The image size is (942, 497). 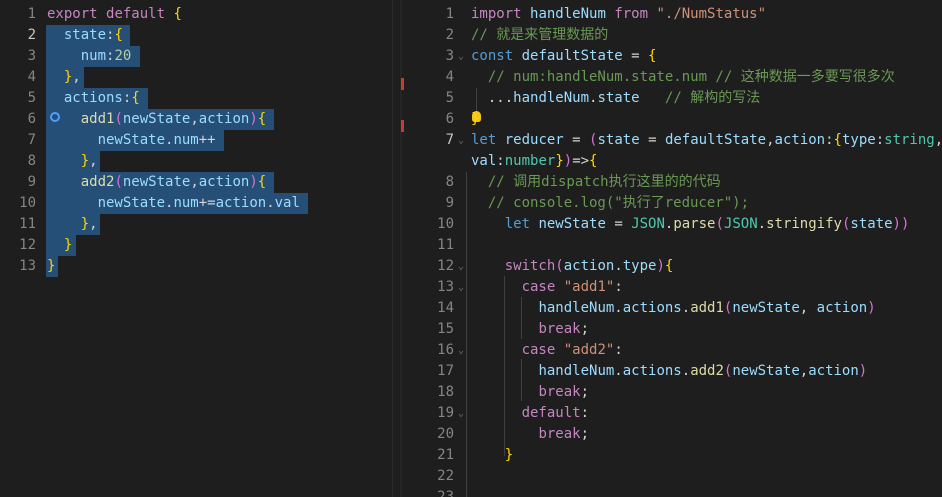 What do you see at coordinates (596, 182) in the screenshot?
I see `code-line: // 调用dispatch执行这里的的代码` at bounding box center [596, 182].